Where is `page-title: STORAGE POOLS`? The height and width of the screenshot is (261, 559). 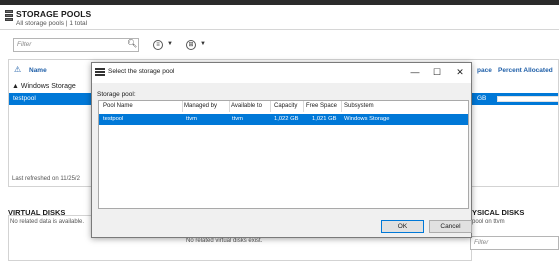
page-title: STORAGE POOLS is located at coordinates (54, 14).